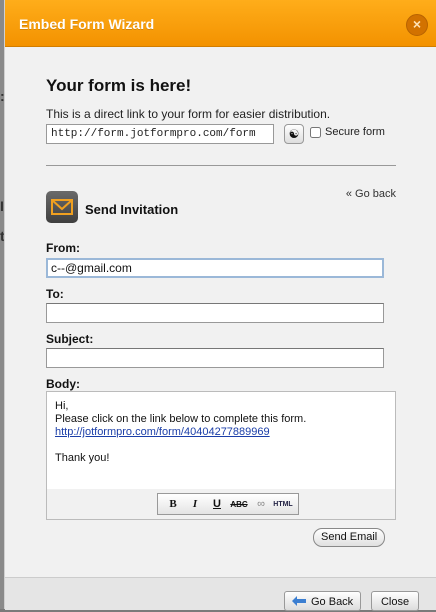  What do you see at coordinates (82, 458) in the screenshot?
I see `body-signoff: Thank you!` at bounding box center [82, 458].